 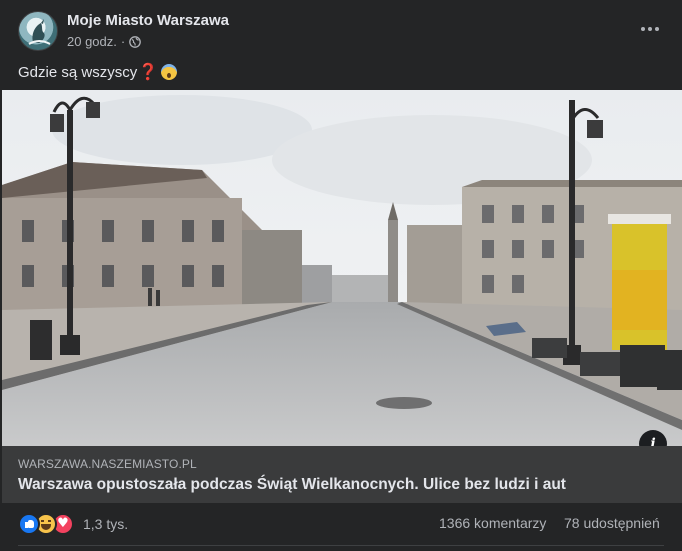 I want to click on red-question-mark-emoji: ❓, so click(x=148, y=72).